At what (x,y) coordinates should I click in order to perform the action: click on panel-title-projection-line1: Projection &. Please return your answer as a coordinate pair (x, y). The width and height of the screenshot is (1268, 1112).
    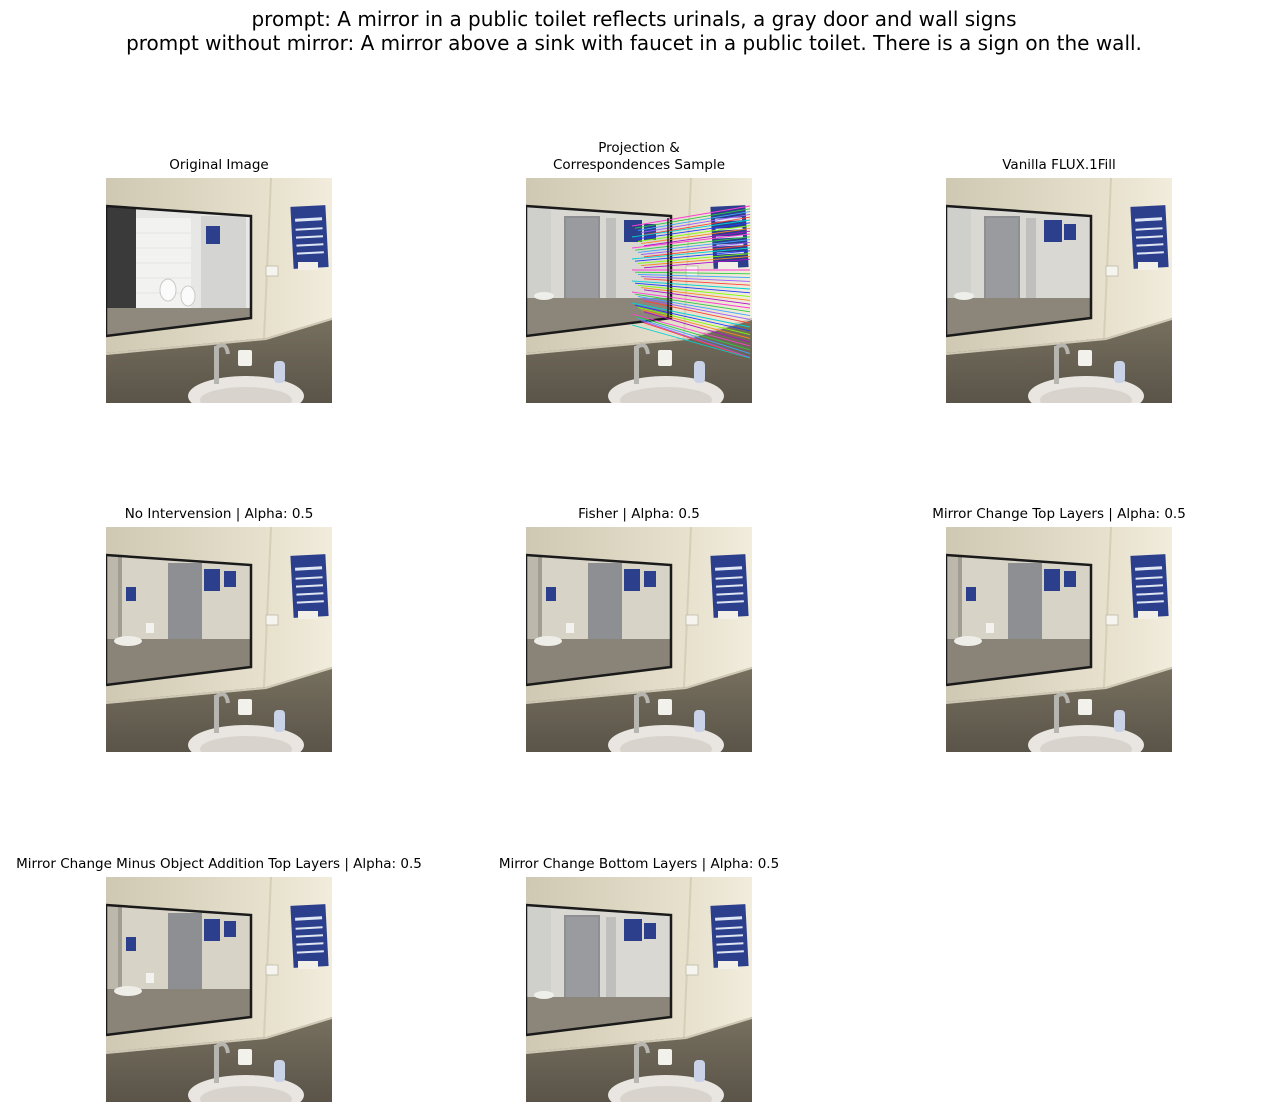
    Looking at the image, I should click on (639, 148).